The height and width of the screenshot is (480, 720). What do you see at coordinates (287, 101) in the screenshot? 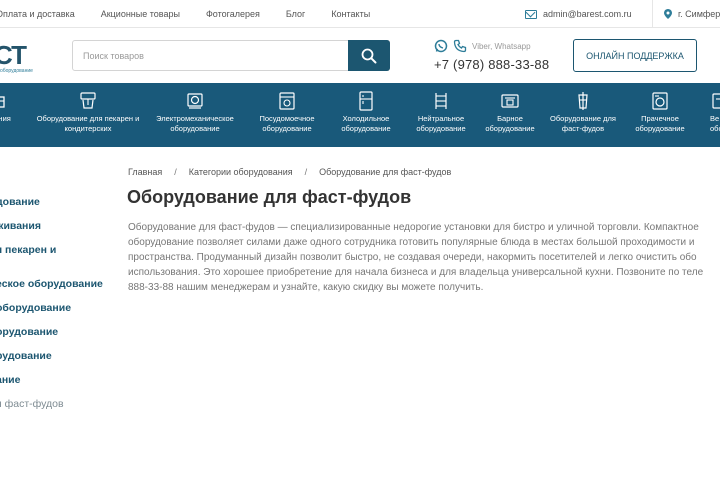
I see `dishwasher-icon` at bounding box center [287, 101].